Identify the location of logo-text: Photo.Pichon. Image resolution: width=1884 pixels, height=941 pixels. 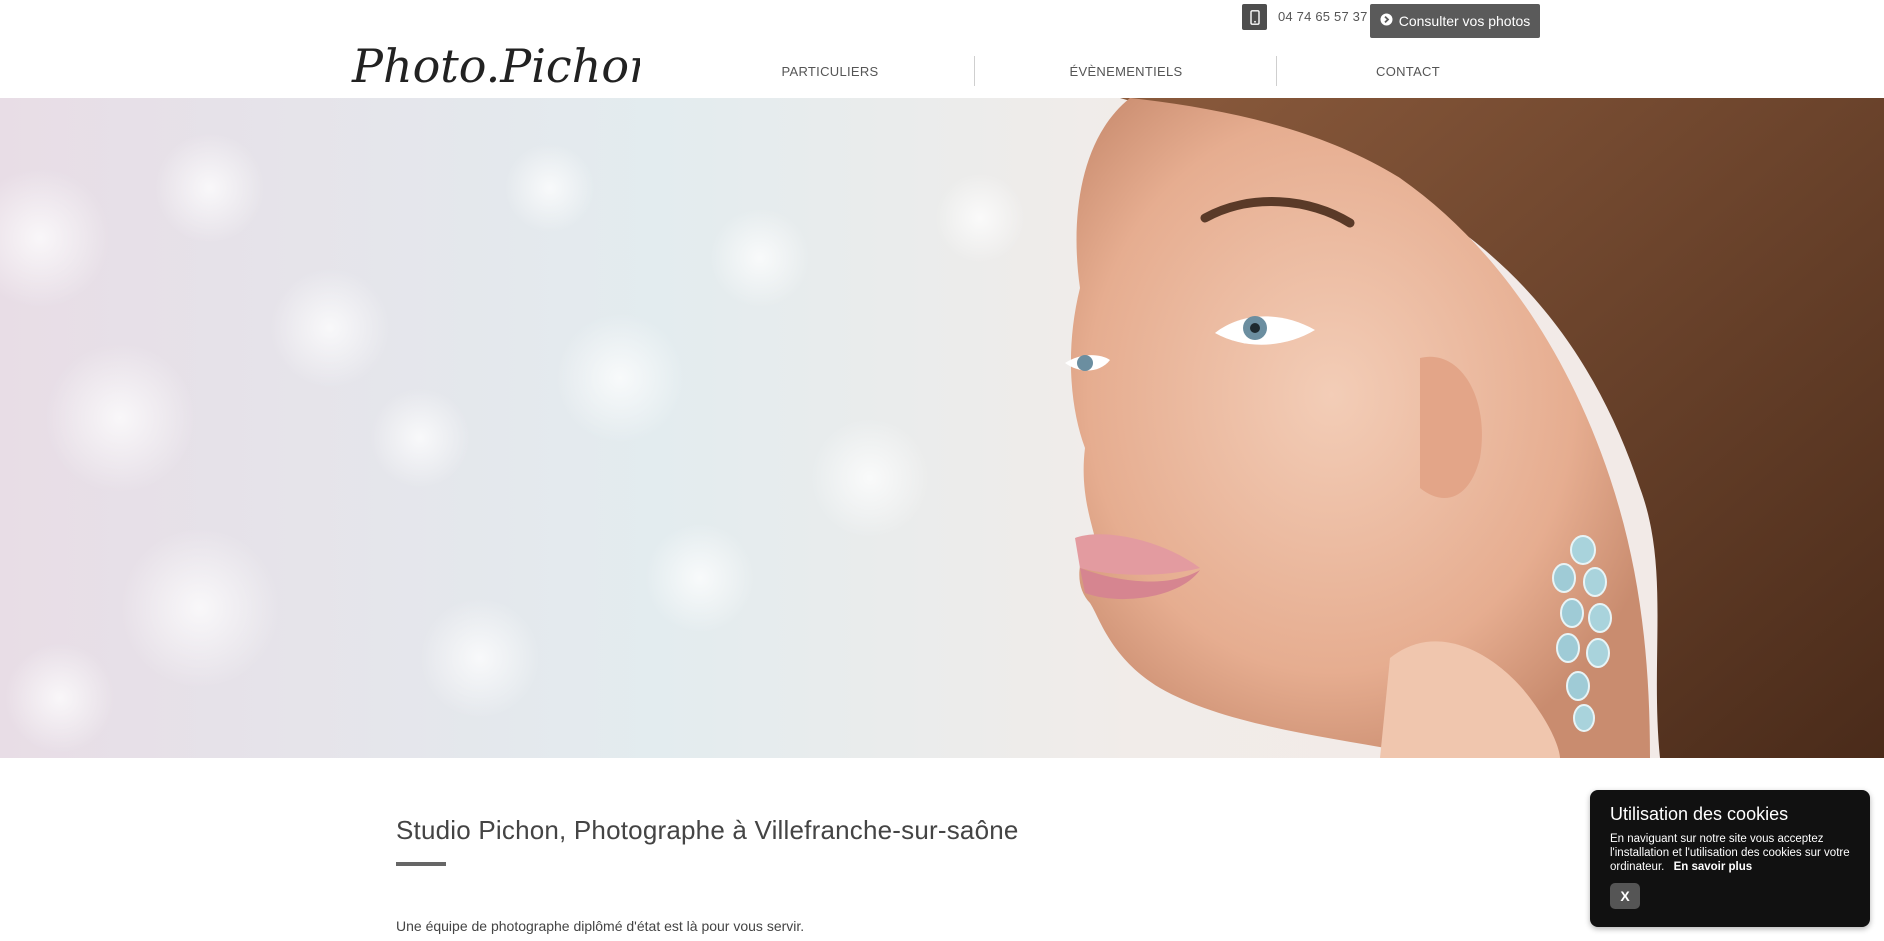
(495, 65).